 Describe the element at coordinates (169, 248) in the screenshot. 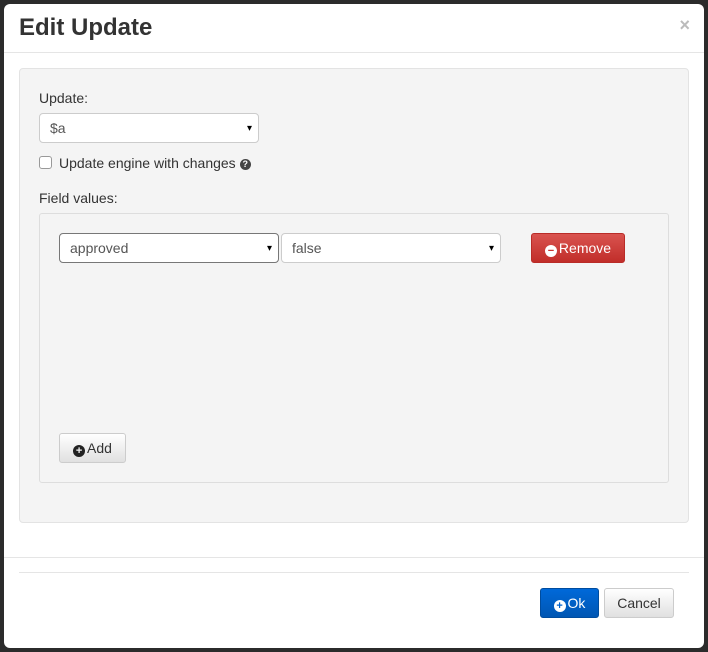

I see `field-name-select: approved ▾` at that location.